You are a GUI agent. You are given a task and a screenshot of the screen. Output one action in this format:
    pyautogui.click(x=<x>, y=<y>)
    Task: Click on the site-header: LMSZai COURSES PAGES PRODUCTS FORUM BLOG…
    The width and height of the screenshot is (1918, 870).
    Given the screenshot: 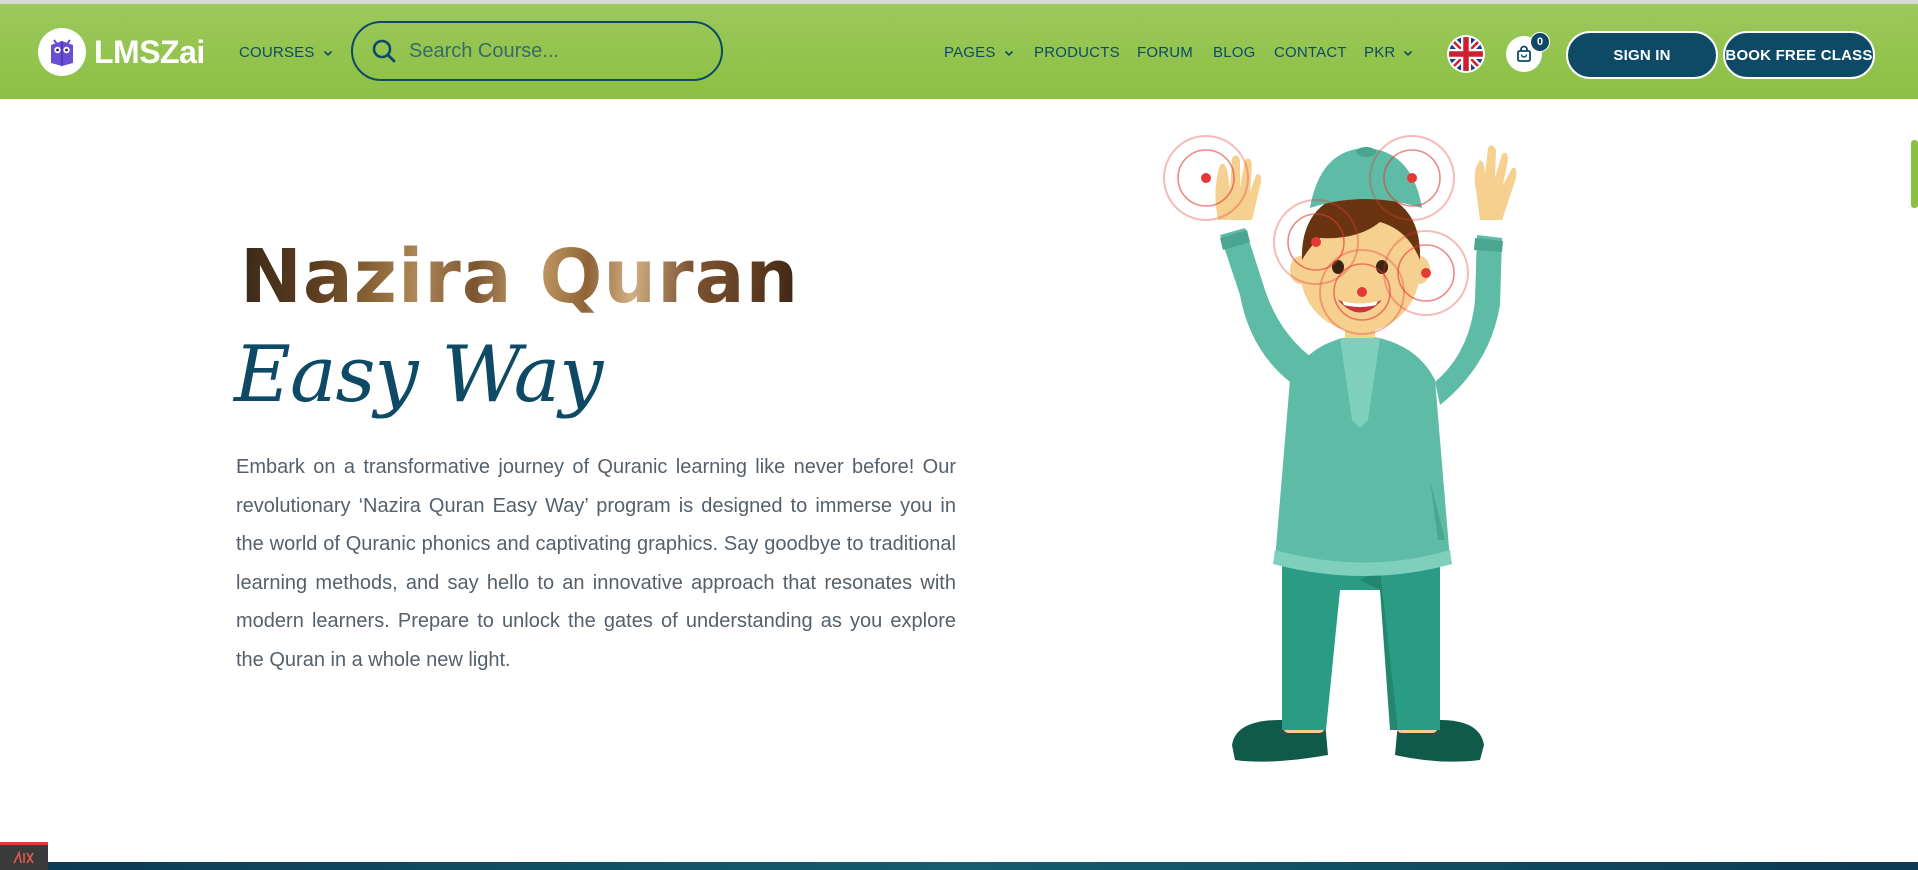 What is the action you would take?
    pyautogui.click(x=959, y=51)
    